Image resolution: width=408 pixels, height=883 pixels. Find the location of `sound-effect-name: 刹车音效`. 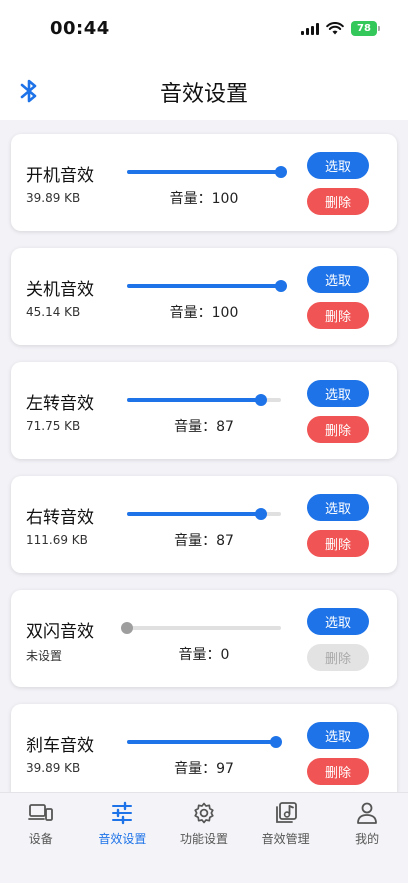

sound-effect-name: 刹车音效 is located at coordinates (60, 746).